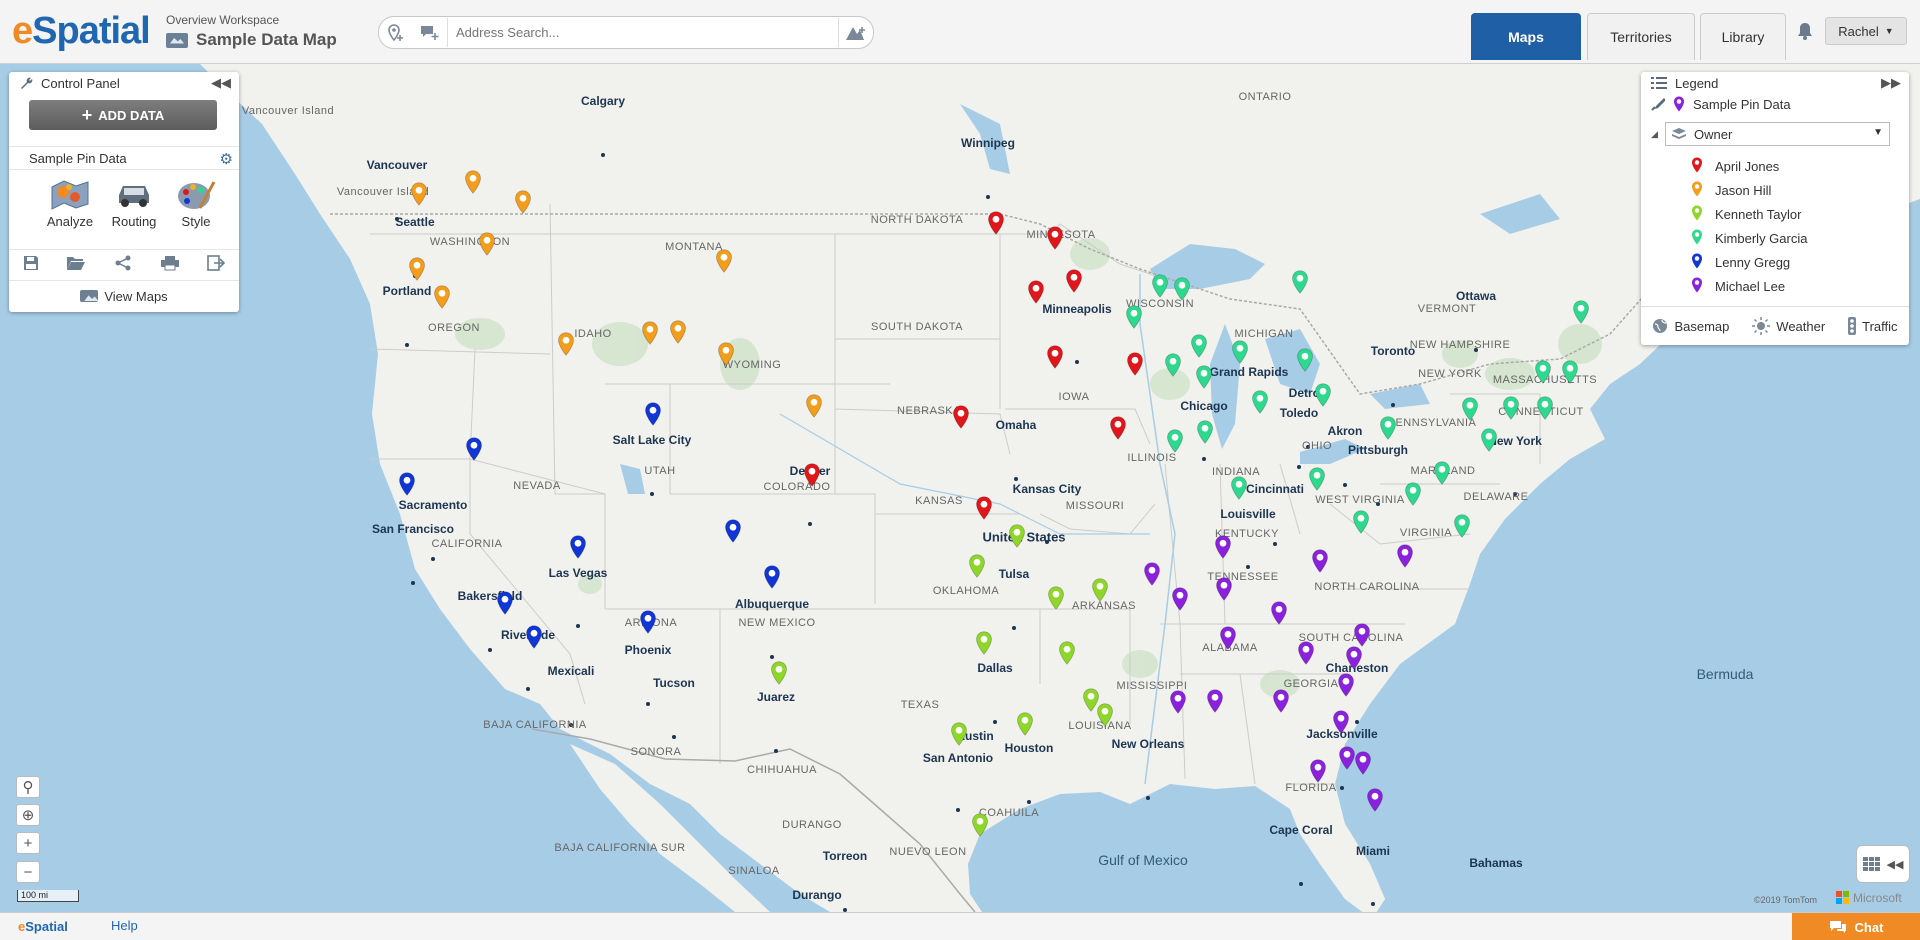 The image size is (1920, 940). I want to click on locate-me-button: ⊕, so click(28, 815).